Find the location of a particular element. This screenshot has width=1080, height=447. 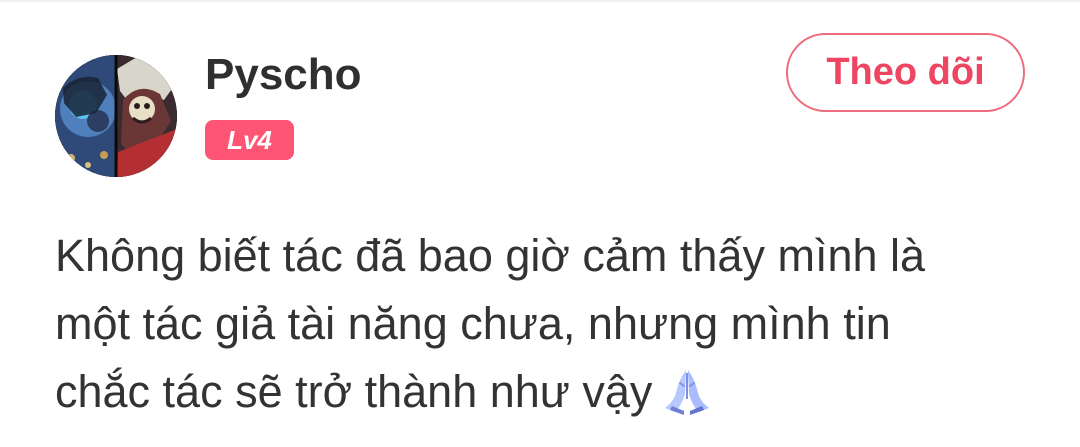

comment-line-3: chắc tác sẽ trở thành như vậy is located at coordinates (550, 392).